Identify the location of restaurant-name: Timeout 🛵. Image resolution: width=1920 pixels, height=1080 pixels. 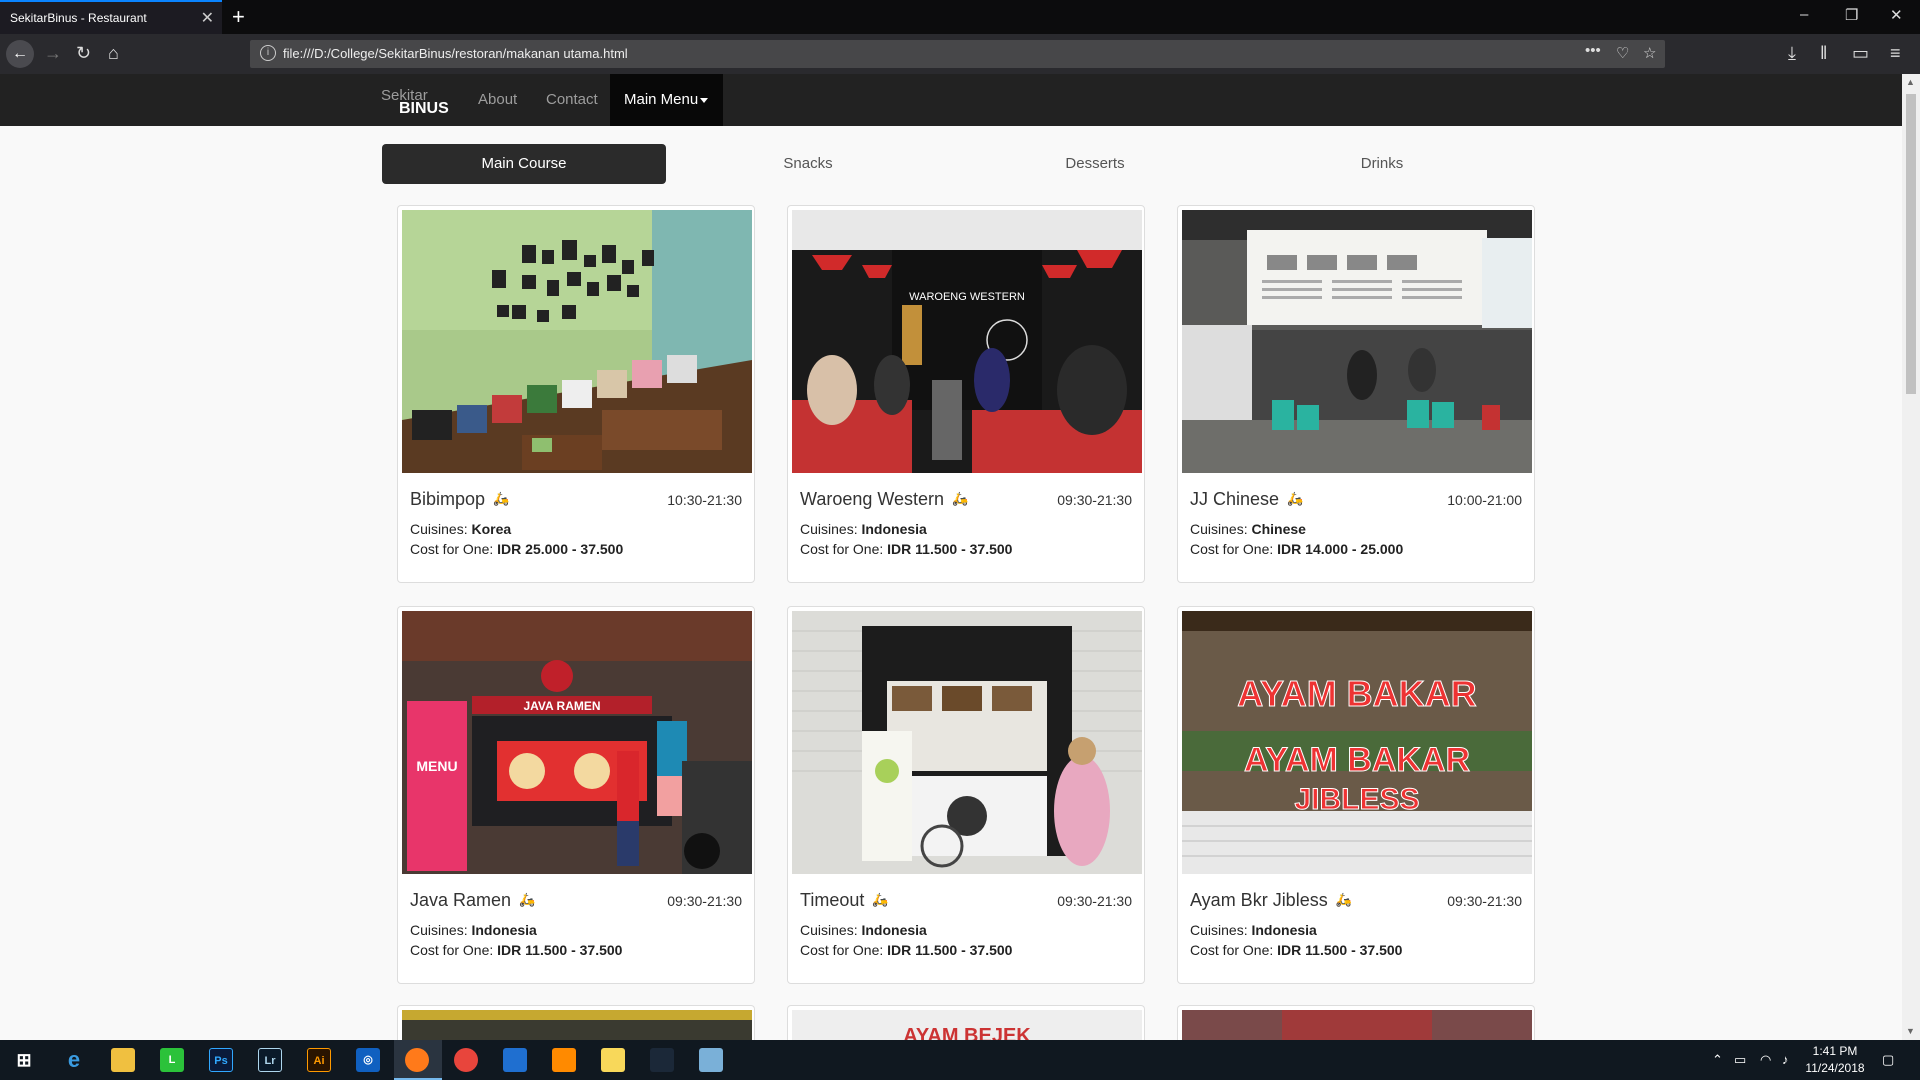
(844, 900).